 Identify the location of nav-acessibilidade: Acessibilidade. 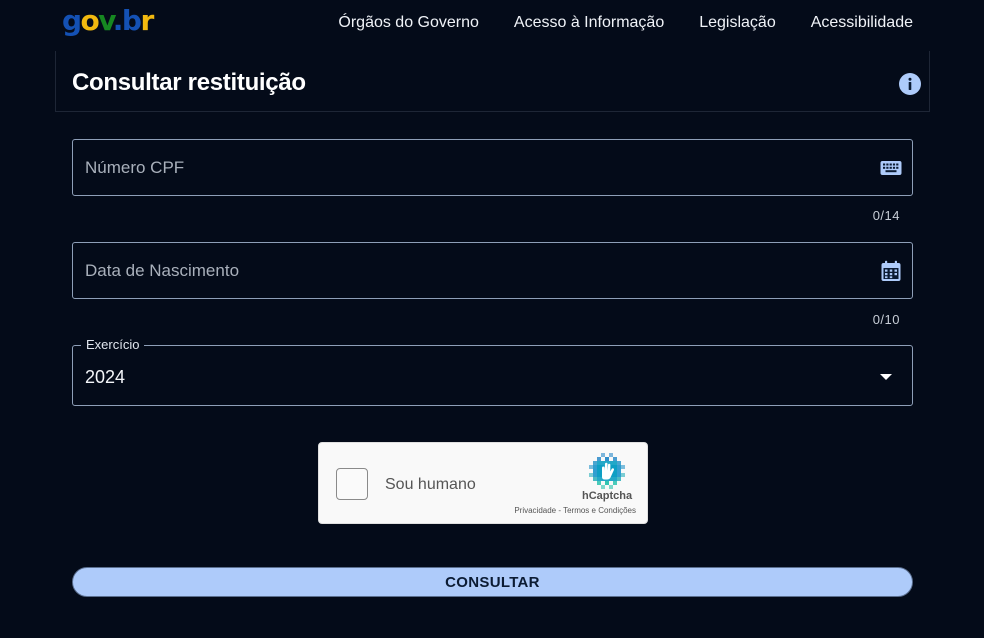
(862, 23).